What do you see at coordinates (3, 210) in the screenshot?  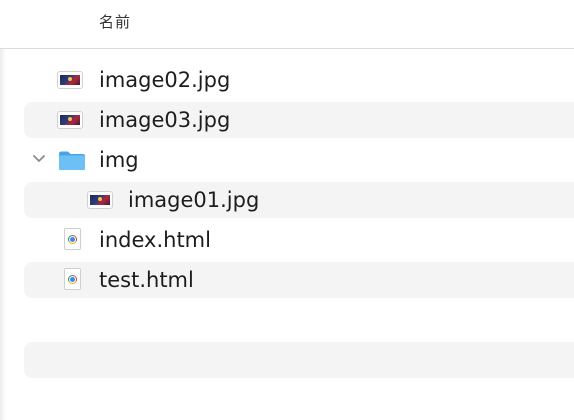 I see `window-edge` at bounding box center [3, 210].